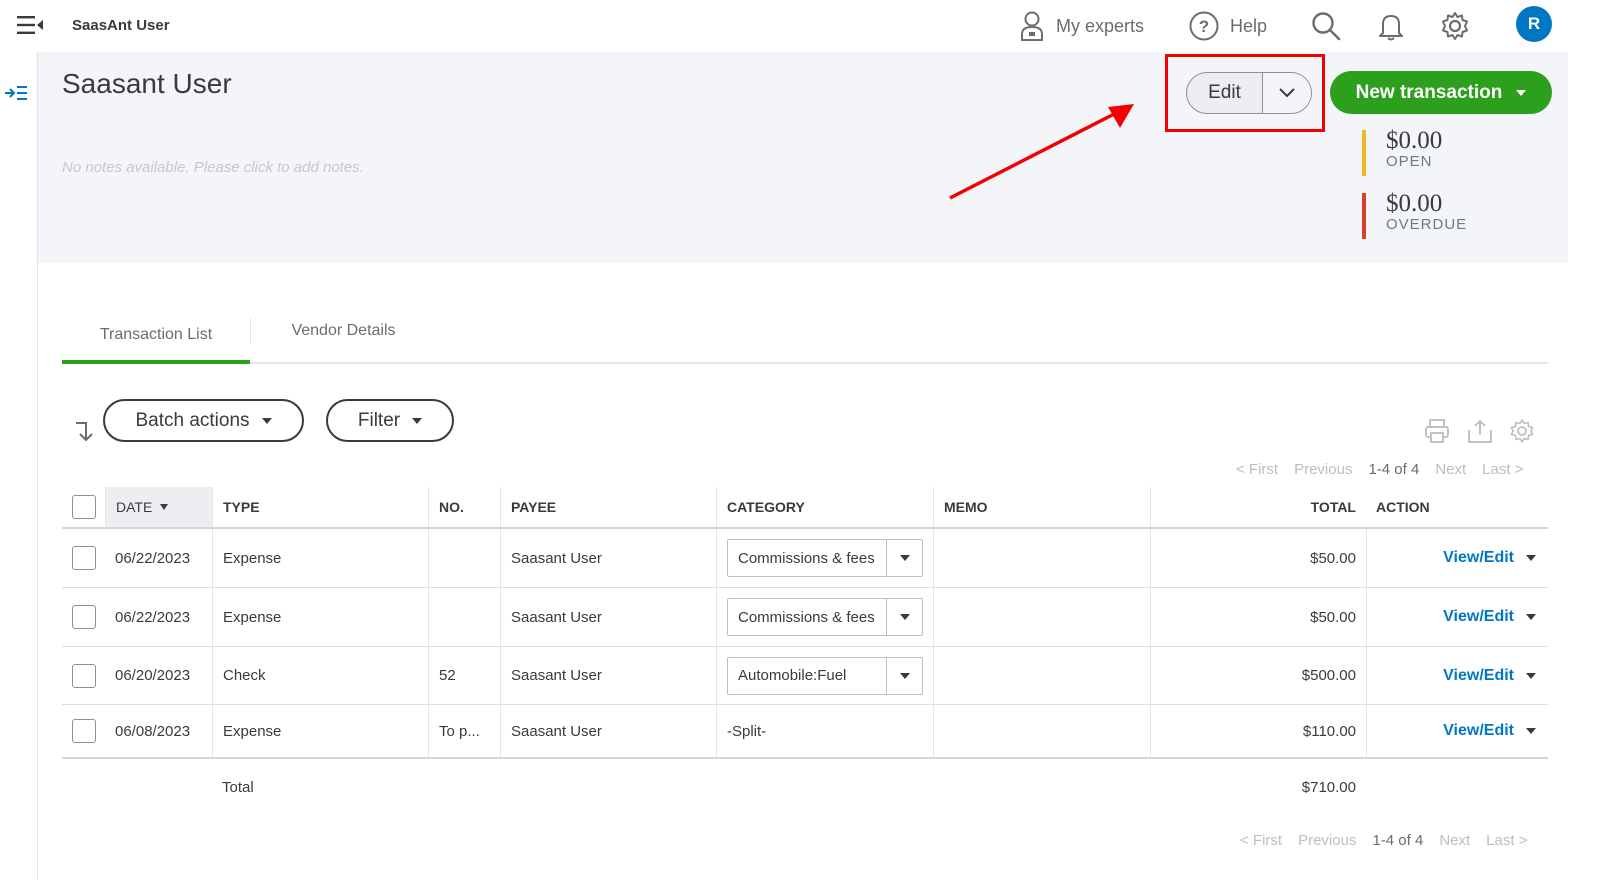  What do you see at coordinates (1258, 675) in the screenshot?
I see `total-cell: $500.00` at bounding box center [1258, 675].